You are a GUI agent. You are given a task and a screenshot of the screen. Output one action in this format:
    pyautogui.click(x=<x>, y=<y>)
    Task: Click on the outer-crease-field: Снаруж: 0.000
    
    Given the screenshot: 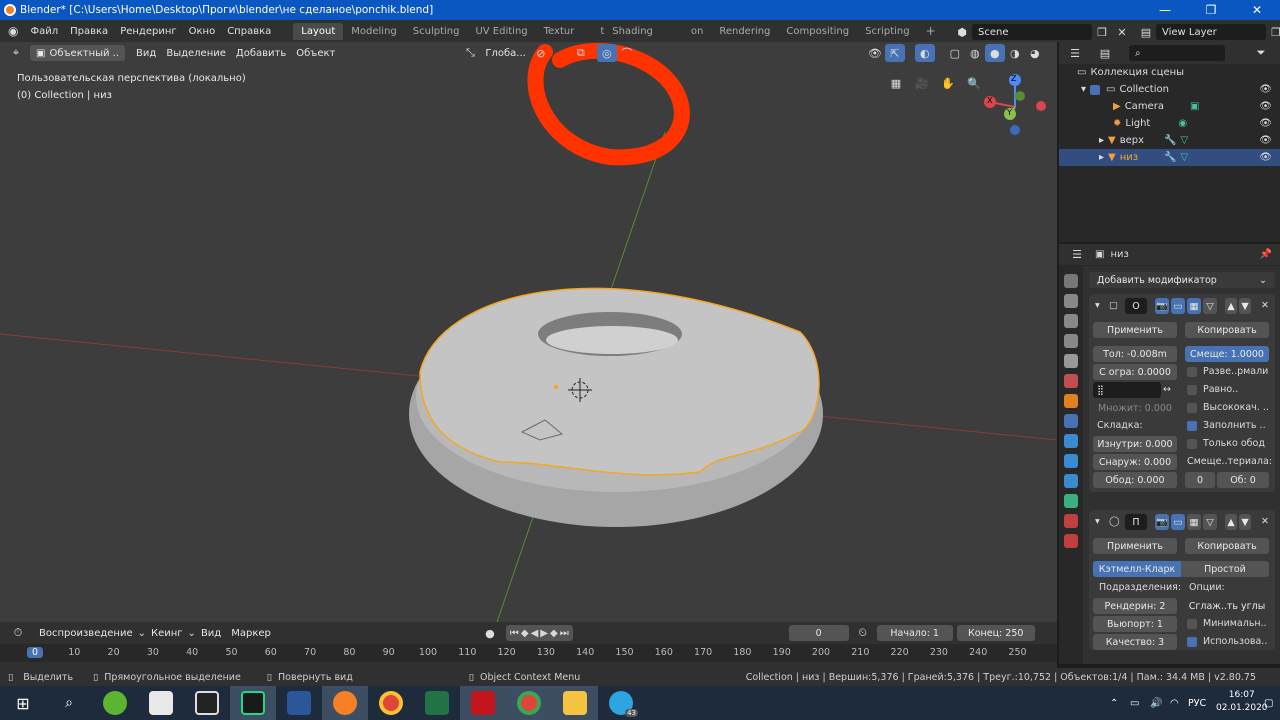 What is the action you would take?
    pyautogui.click(x=1135, y=462)
    